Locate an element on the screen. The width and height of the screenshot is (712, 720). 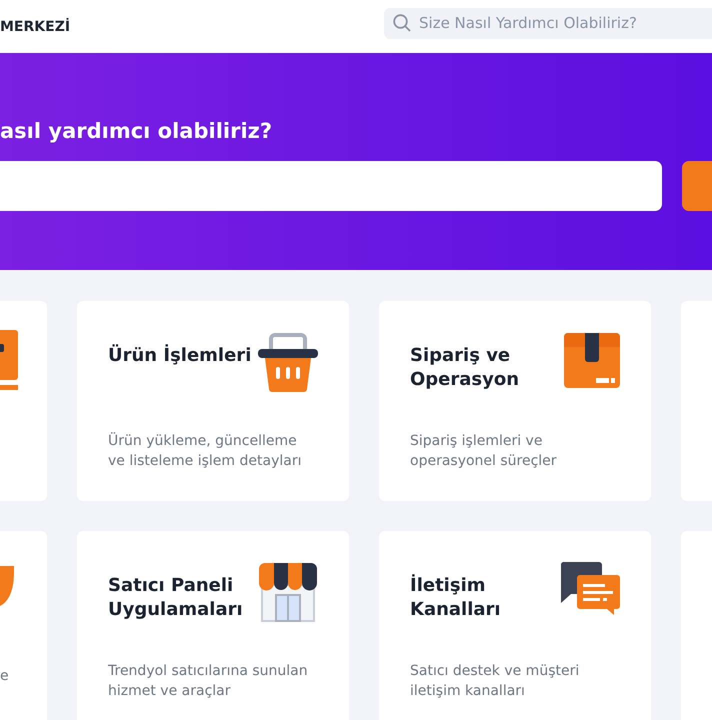
card-title: Satıcı Paneli Uygulamaları is located at coordinates (176, 598).